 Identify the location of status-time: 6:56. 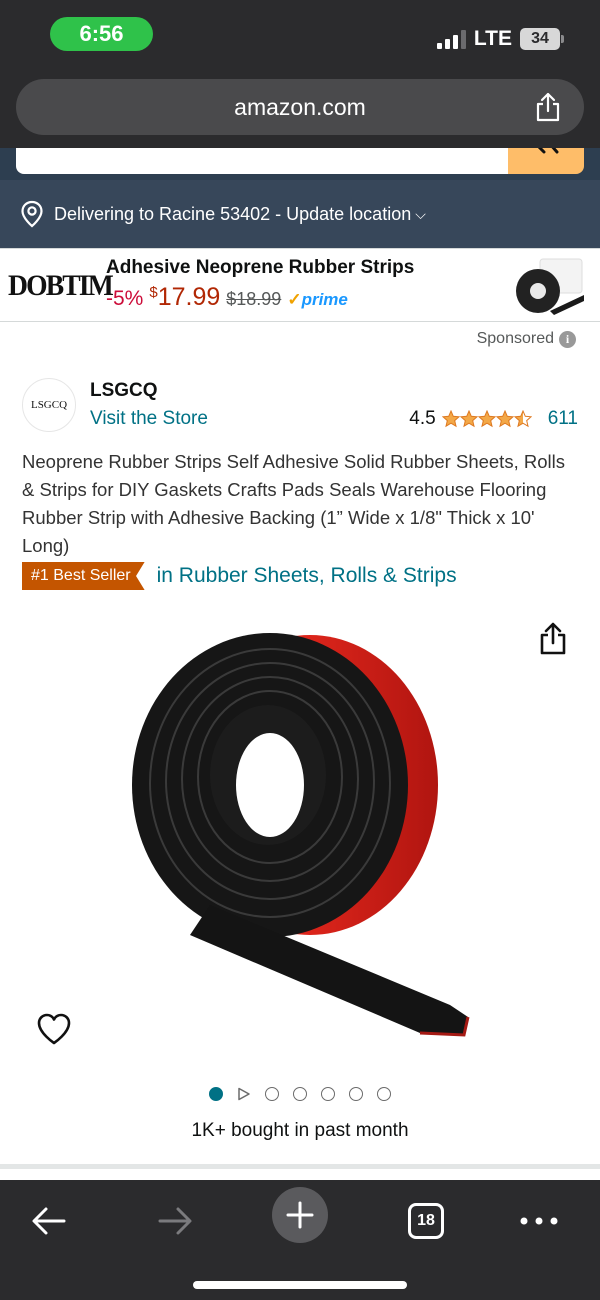
(101, 34).